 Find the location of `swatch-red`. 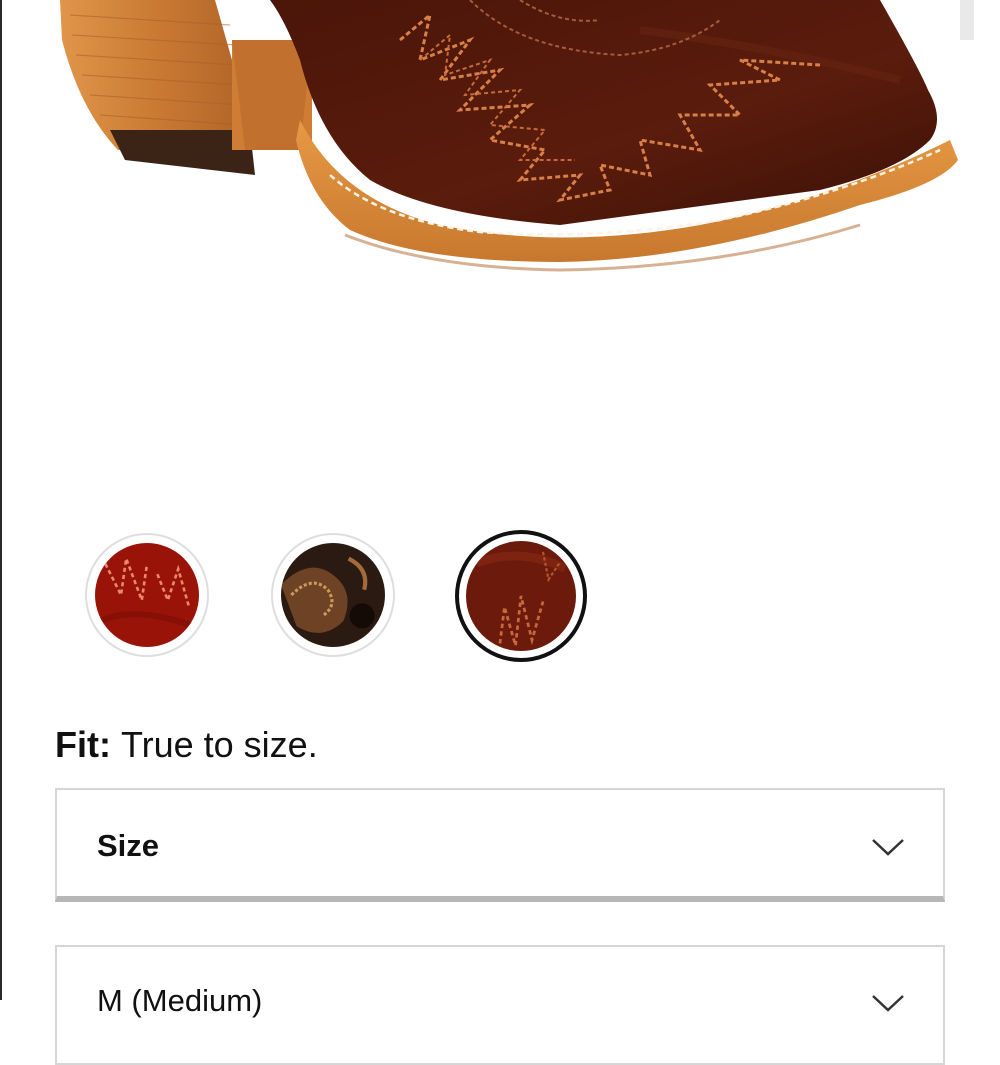

swatch-red is located at coordinates (147, 595).